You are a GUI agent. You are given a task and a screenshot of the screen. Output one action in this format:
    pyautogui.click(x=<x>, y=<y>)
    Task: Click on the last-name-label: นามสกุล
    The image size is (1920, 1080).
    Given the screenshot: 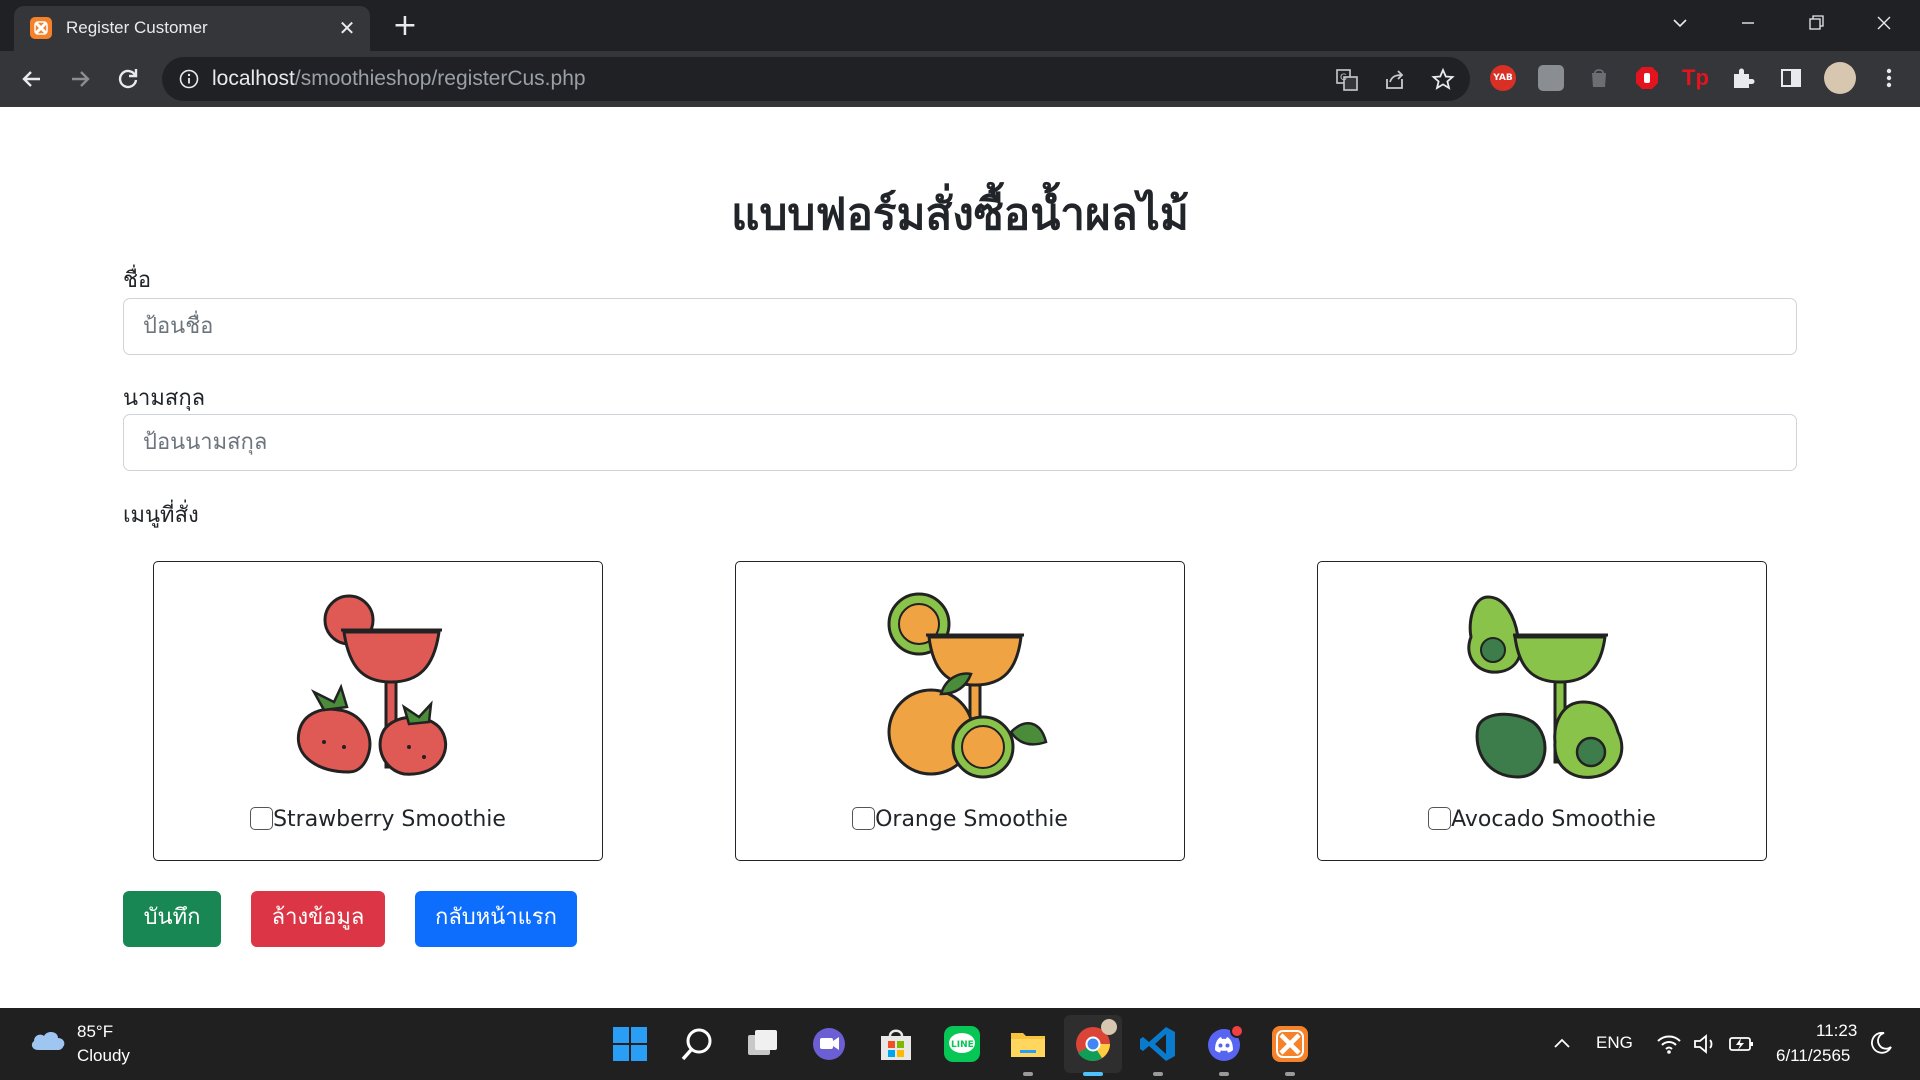 What is the action you would take?
    pyautogui.click(x=164, y=398)
    